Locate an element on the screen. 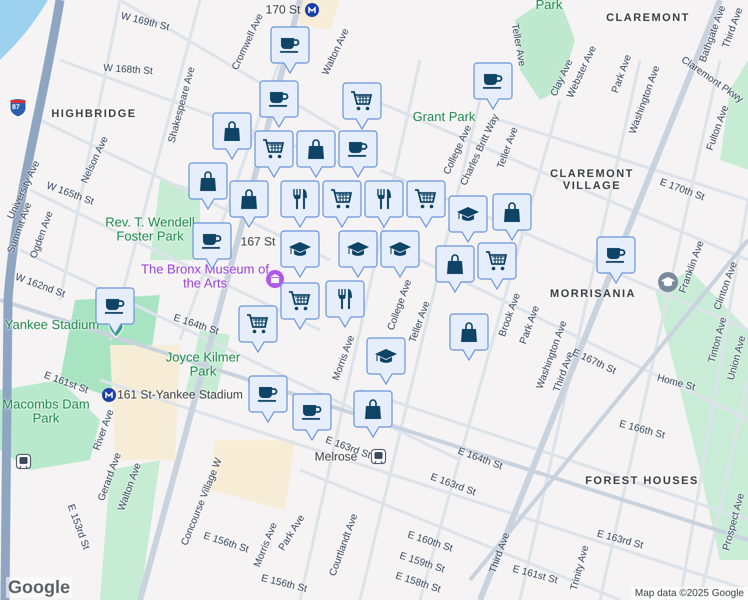 This screenshot has height=600, width=748. neighborhood-label: MORRISANIA is located at coordinates (593, 294).